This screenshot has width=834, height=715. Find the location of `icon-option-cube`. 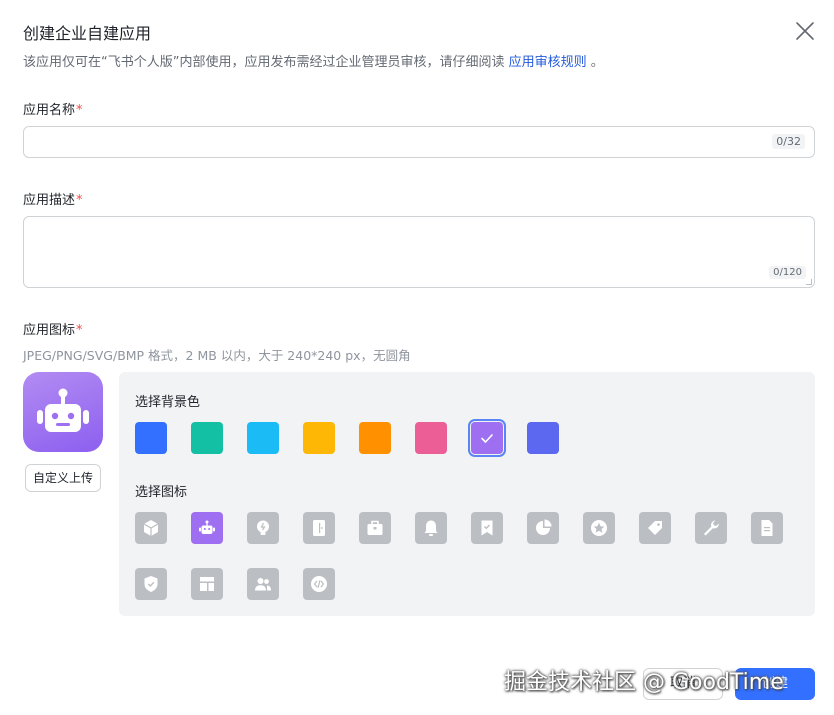

icon-option-cube is located at coordinates (151, 528).